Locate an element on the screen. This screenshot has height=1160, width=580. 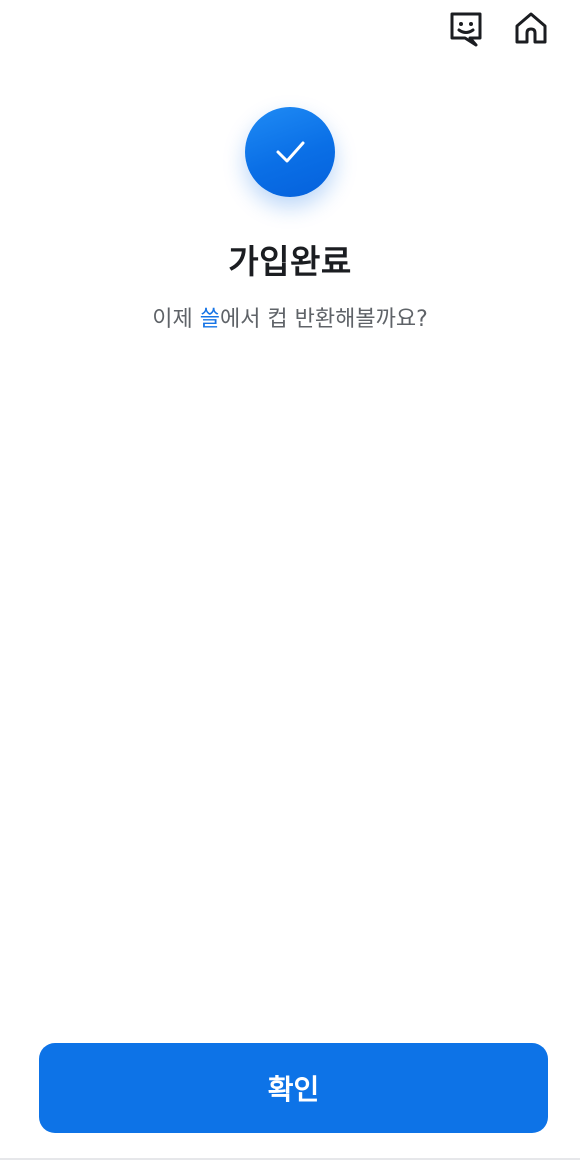
subtitle-suffix: 에서 컵 반환해볼까요? is located at coordinates (323, 319).